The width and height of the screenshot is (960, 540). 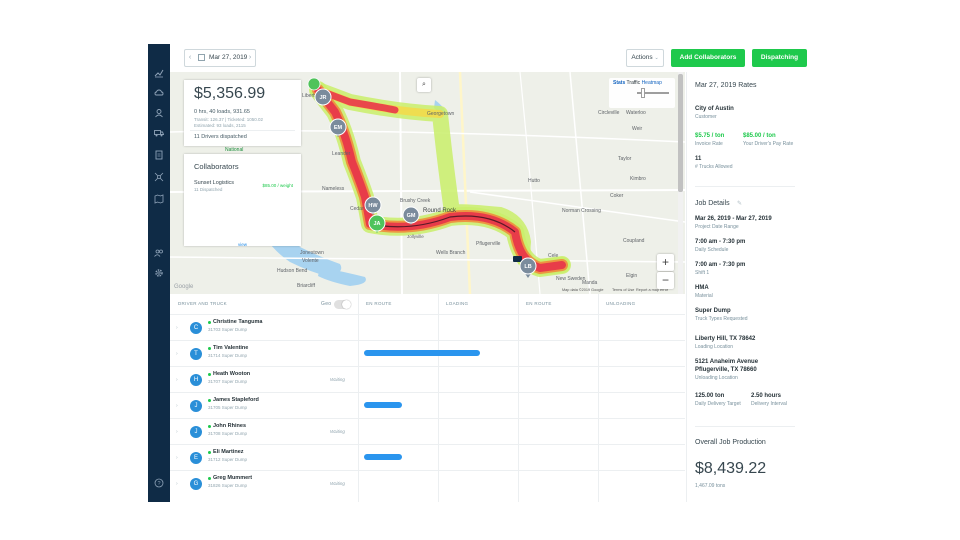 I want to click on geo-label: Geo, so click(x=326, y=304).